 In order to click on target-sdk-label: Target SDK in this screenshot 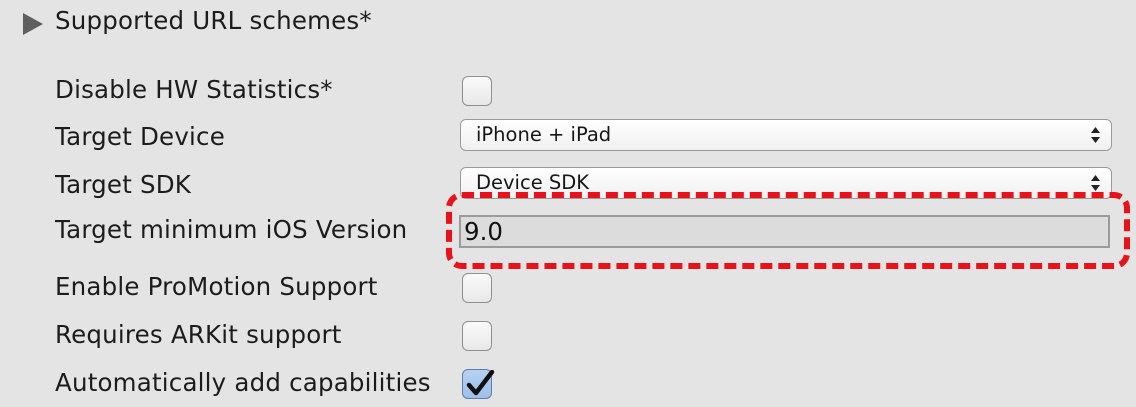, I will do `click(123, 184)`.